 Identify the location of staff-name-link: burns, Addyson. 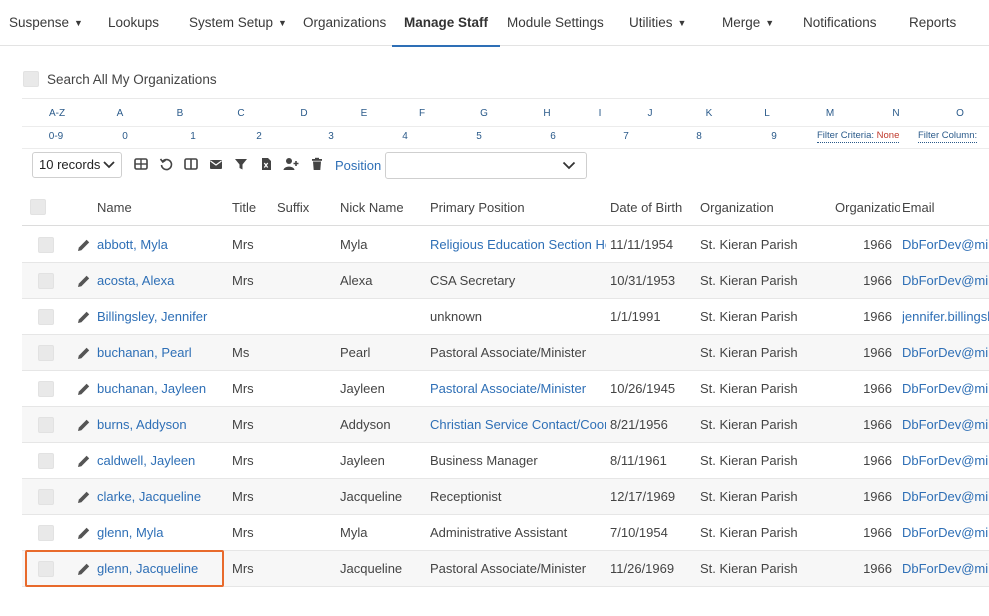
(162, 425).